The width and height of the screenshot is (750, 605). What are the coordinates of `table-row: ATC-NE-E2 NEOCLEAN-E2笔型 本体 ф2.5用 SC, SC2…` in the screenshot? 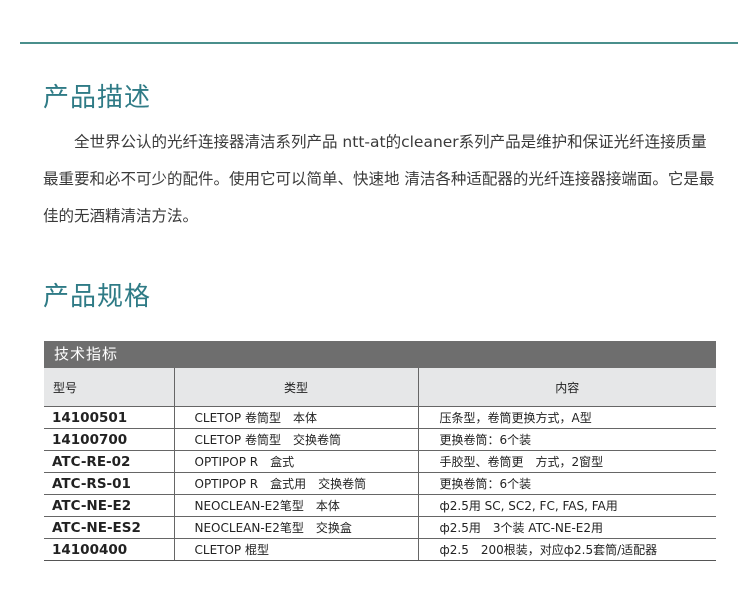 It's located at (380, 505).